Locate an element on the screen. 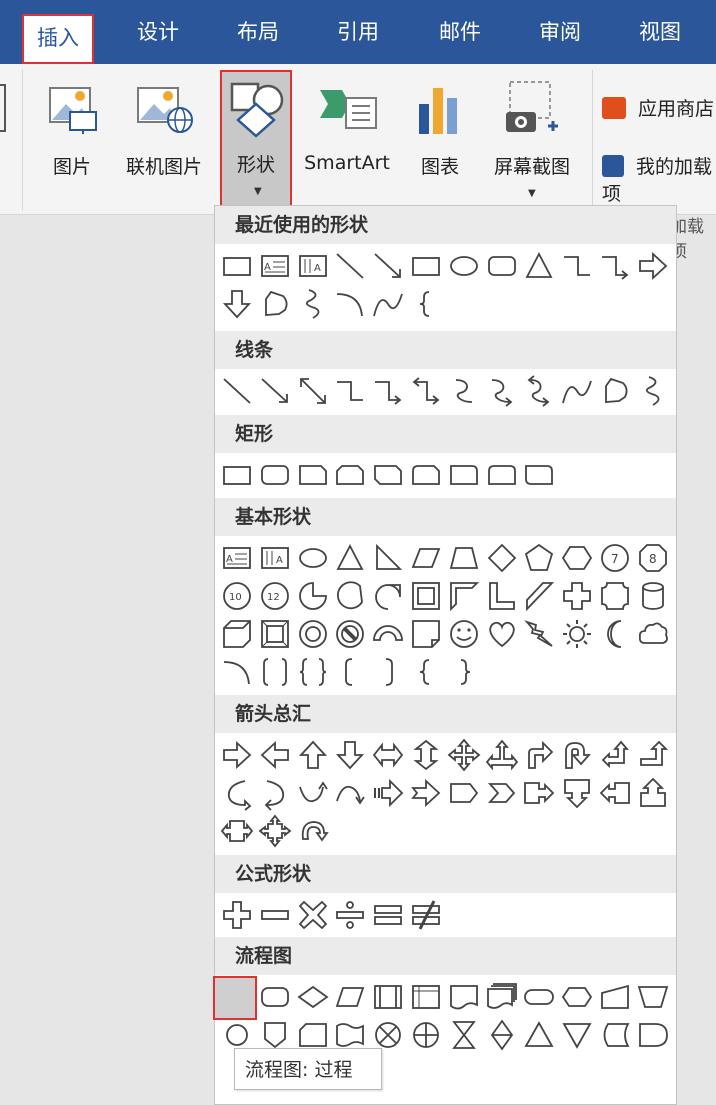 The image size is (716, 1105). shape-halfframe-icon is located at coordinates (464, 596).